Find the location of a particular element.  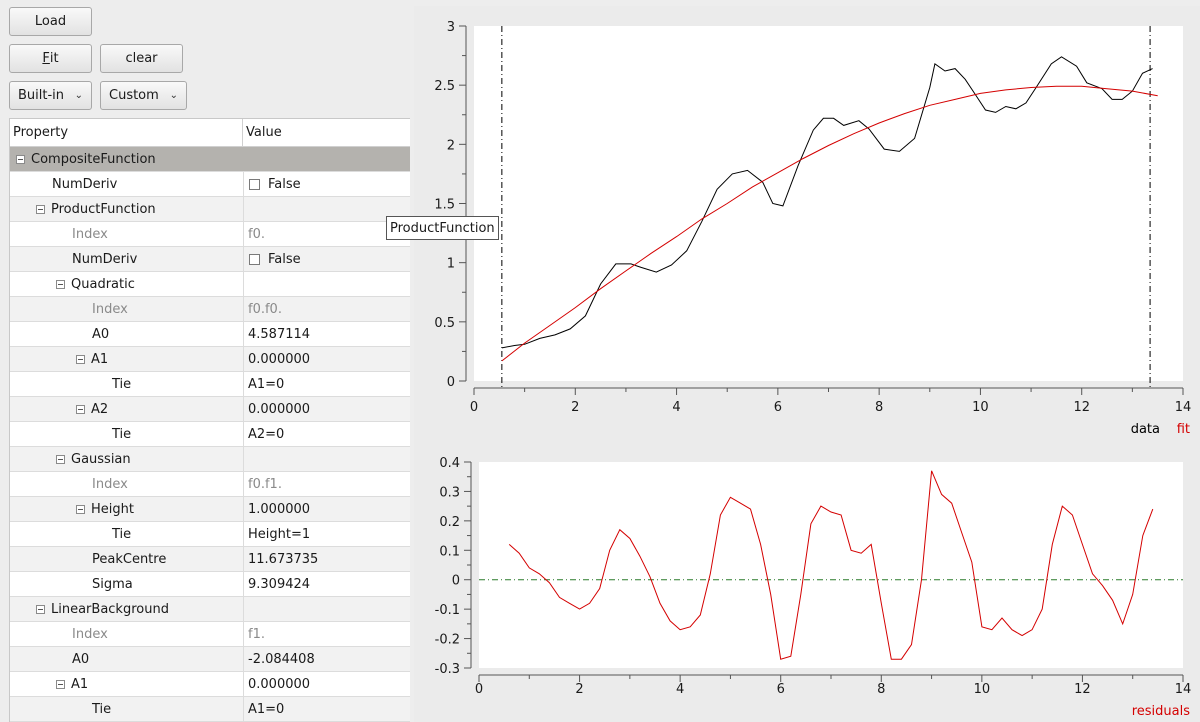

property-value: -2.084408 is located at coordinates (281, 659).